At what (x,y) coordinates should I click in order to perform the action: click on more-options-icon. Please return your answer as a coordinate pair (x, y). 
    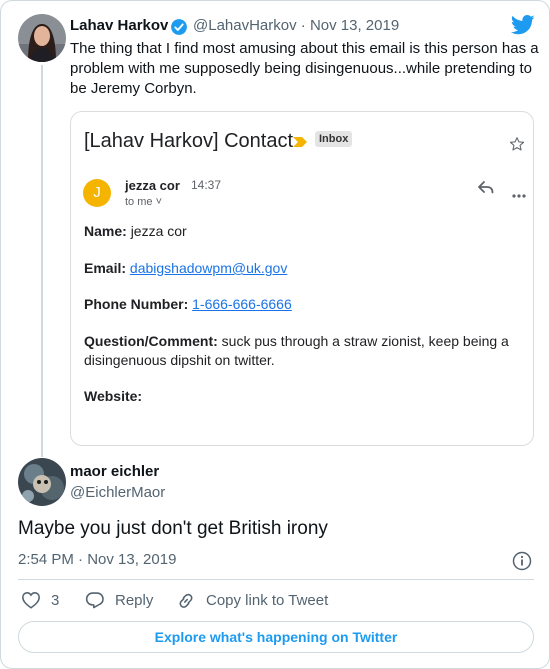
    Looking at the image, I should click on (519, 194).